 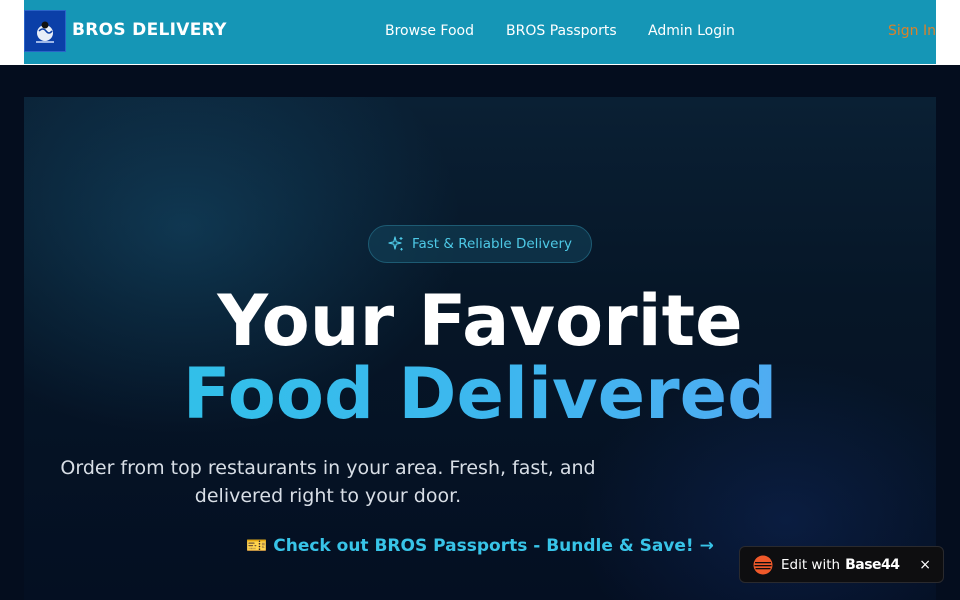 I want to click on hero-headline-line1: Your Favorite, so click(x=480, y=321).